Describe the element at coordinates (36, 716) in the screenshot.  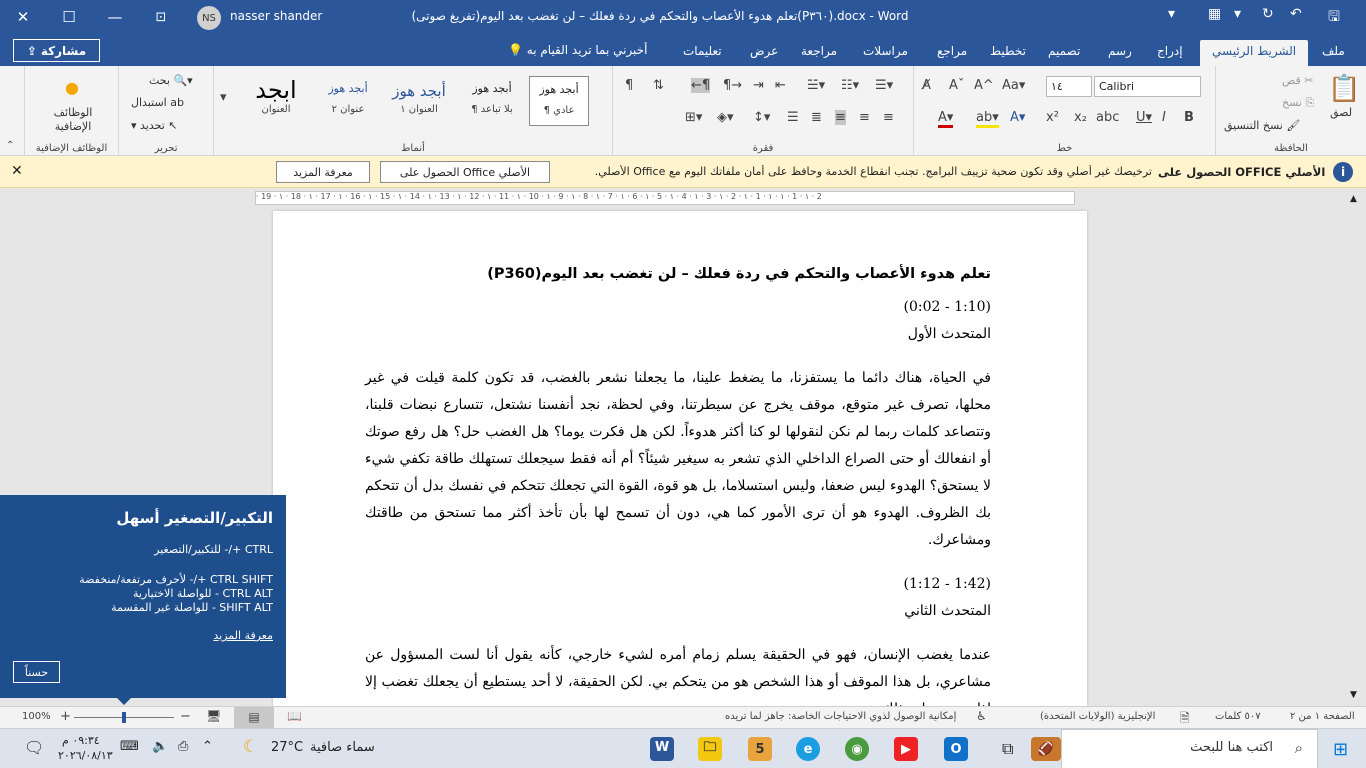
I see `zoom-level: 100%` at that location.